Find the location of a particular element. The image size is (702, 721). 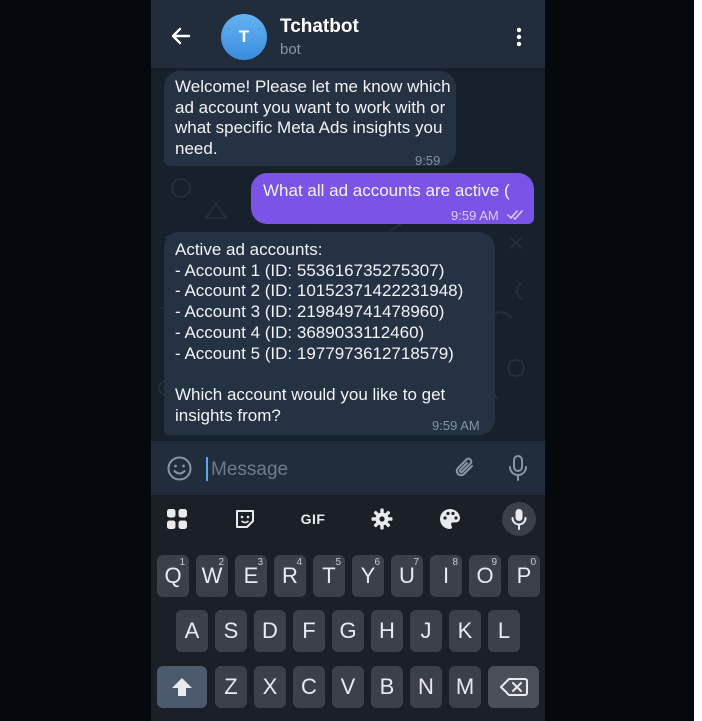

key-y: Y6 is located at coordinates (368, 576).